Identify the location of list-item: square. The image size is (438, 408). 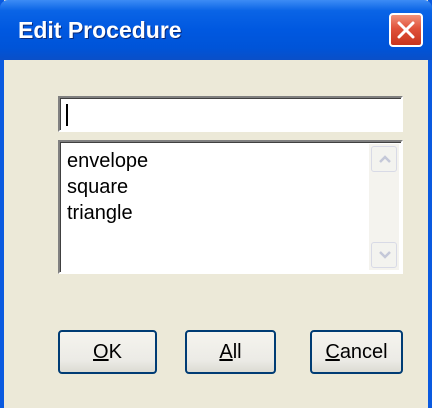
(107, 187).